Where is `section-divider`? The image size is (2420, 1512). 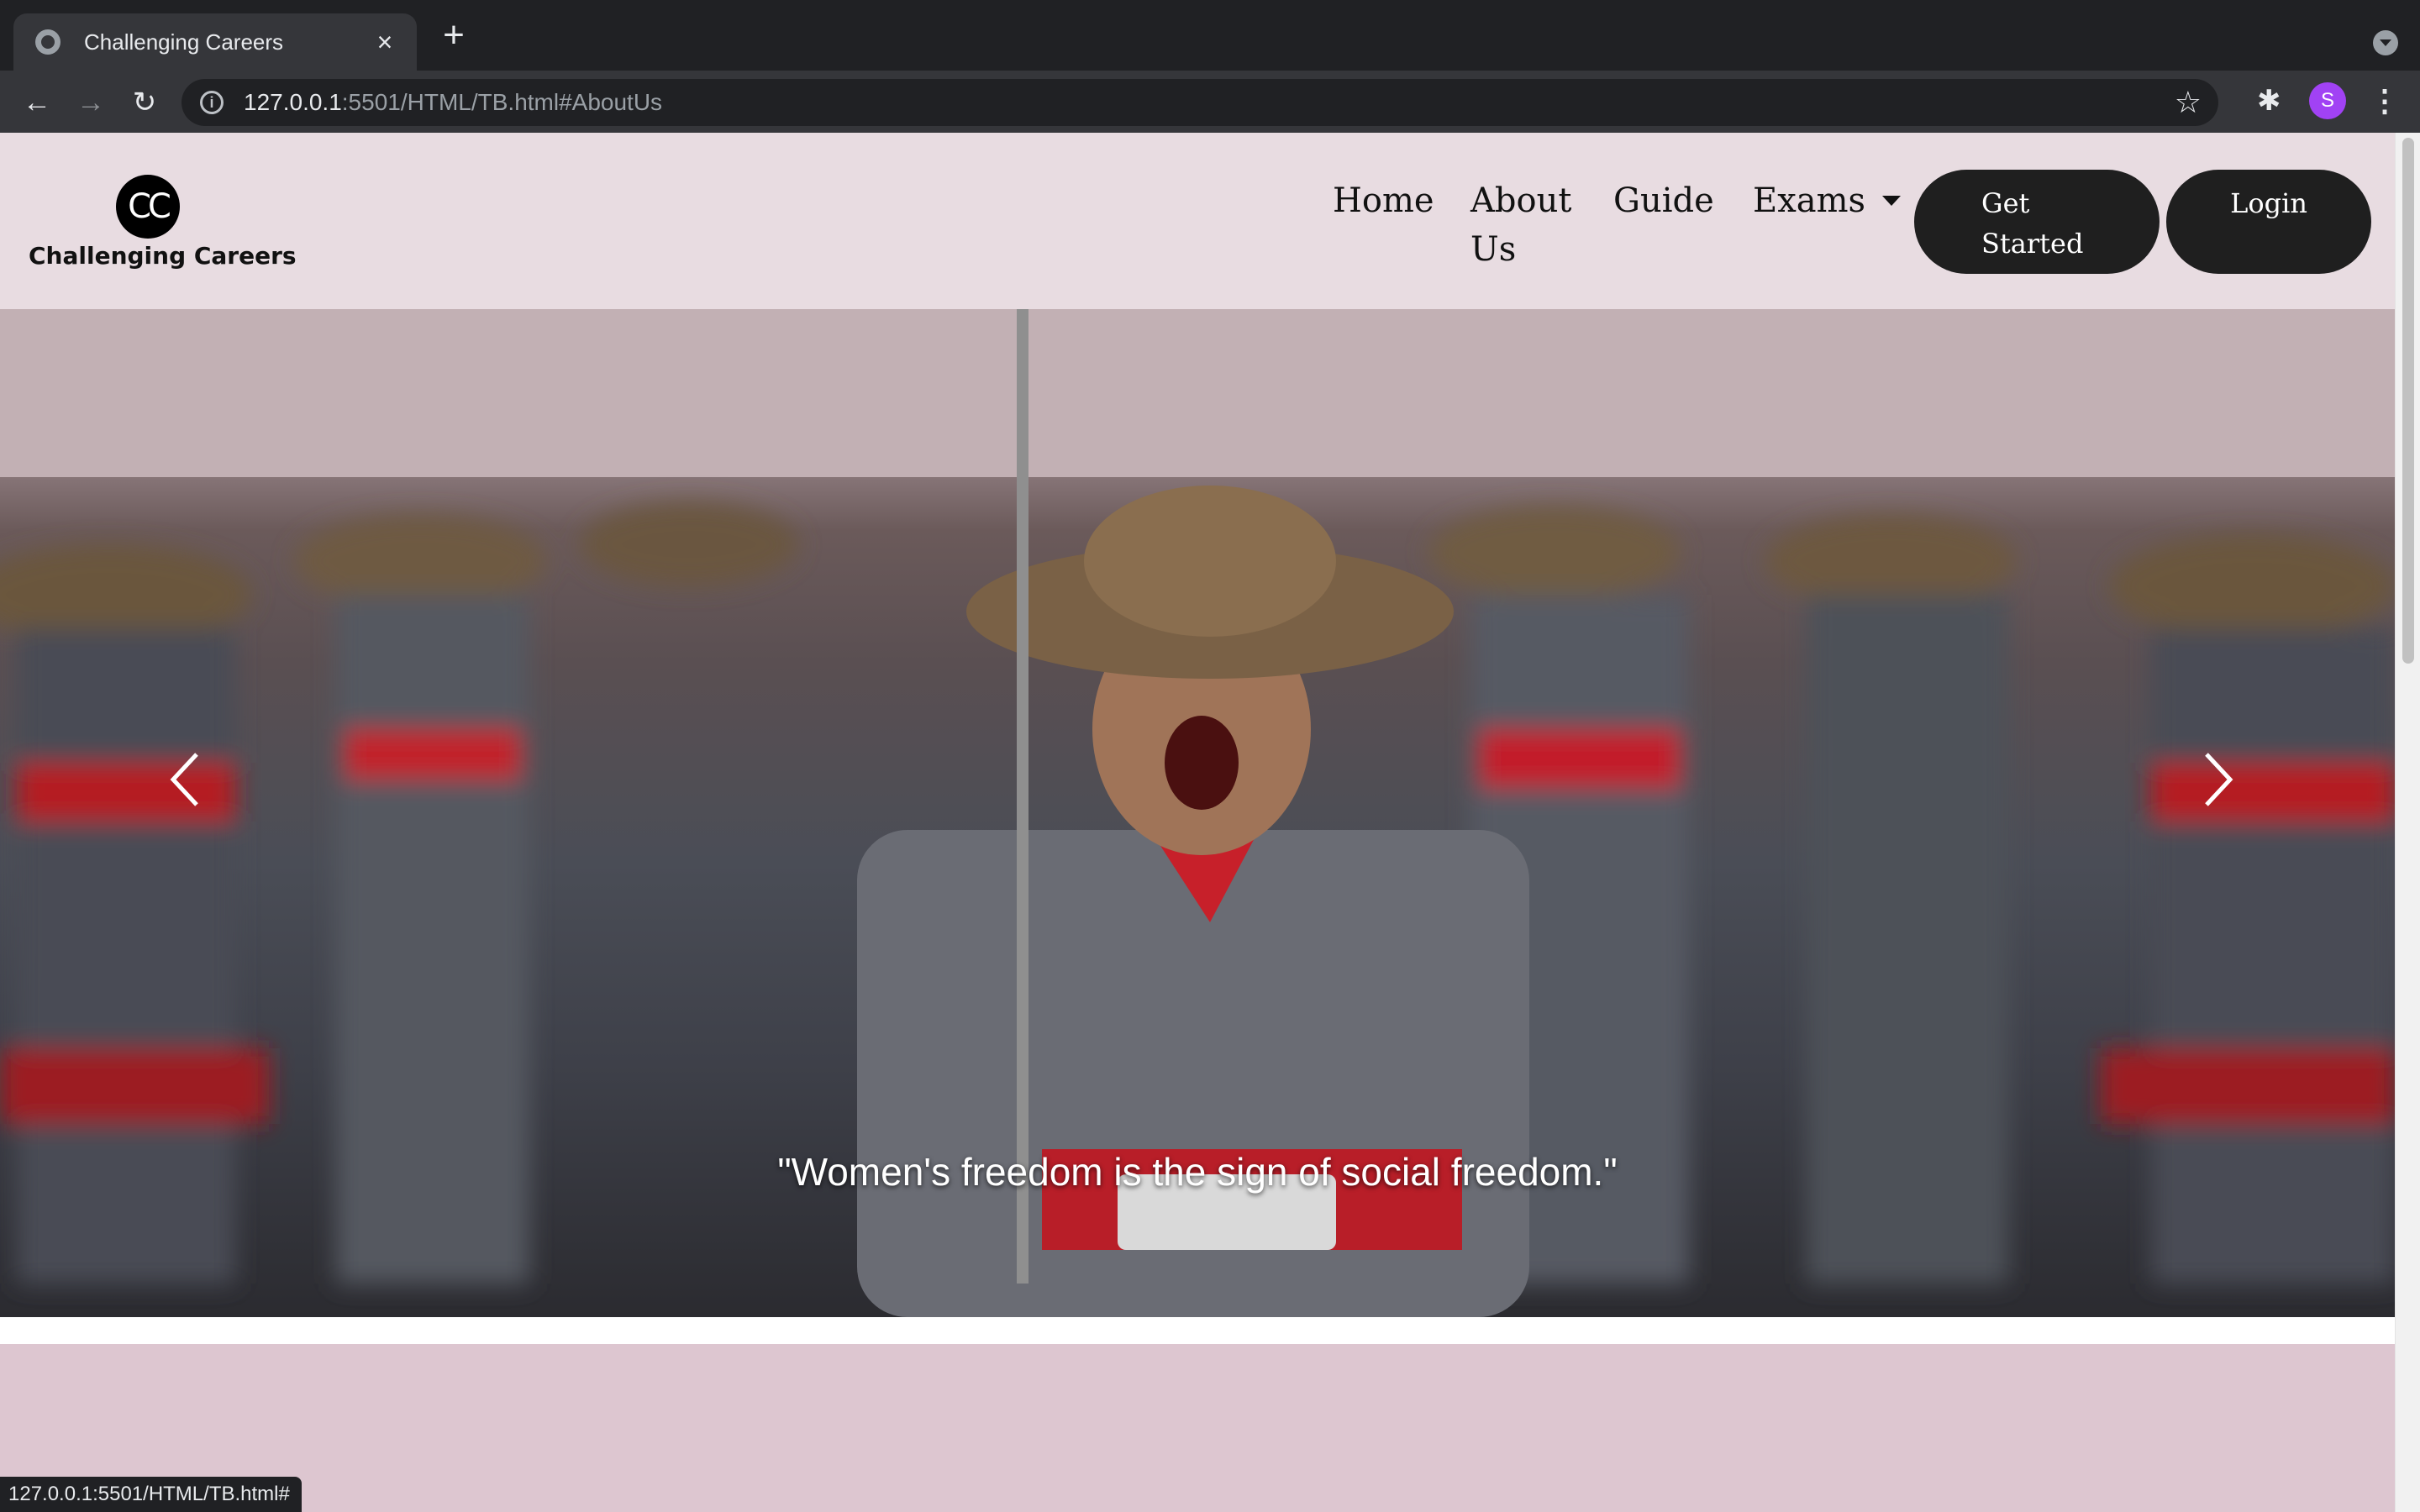 section-divider is located at coordinates (1197, 1330).